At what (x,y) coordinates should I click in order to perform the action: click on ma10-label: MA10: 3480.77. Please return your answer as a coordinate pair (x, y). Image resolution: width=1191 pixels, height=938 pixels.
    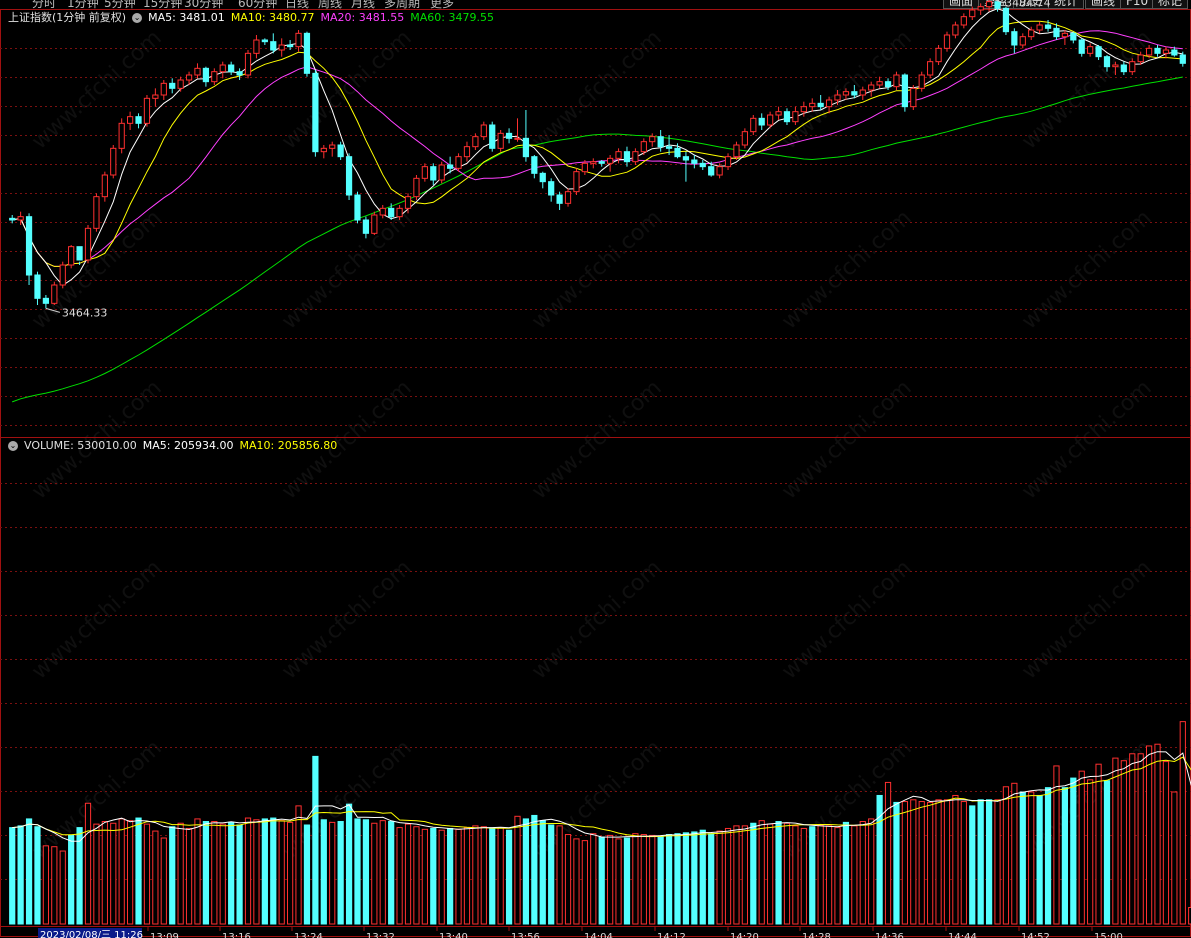
    Looking at the image, I should click on (272, 17).